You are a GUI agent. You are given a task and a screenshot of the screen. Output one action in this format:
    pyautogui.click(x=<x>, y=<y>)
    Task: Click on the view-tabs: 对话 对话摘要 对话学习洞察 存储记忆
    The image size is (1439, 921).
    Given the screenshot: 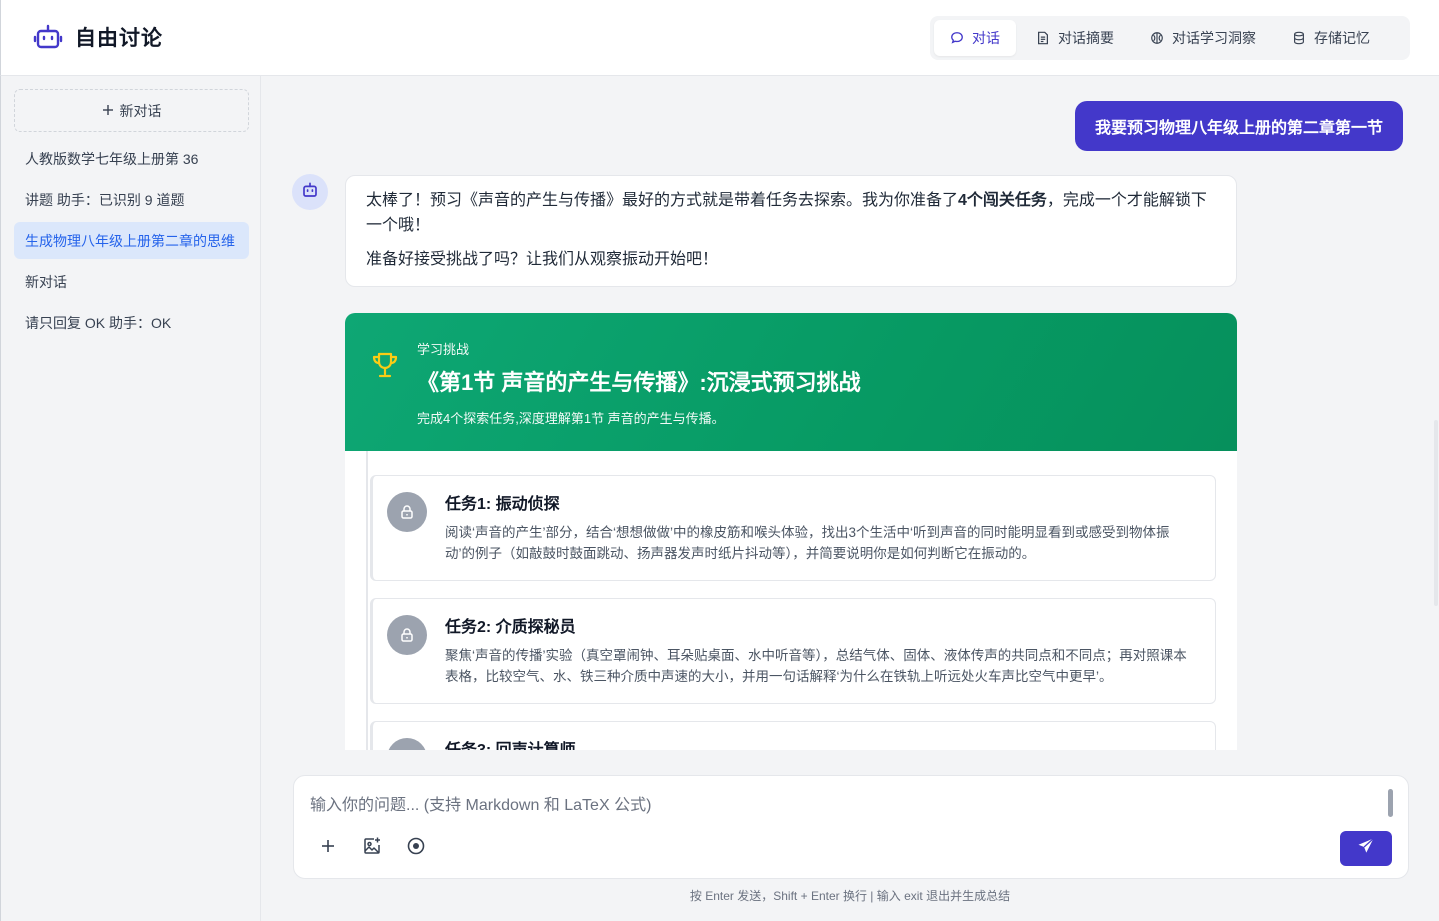 What is the action you would take?
    pyautogui.click(x=1170, y=38)
    